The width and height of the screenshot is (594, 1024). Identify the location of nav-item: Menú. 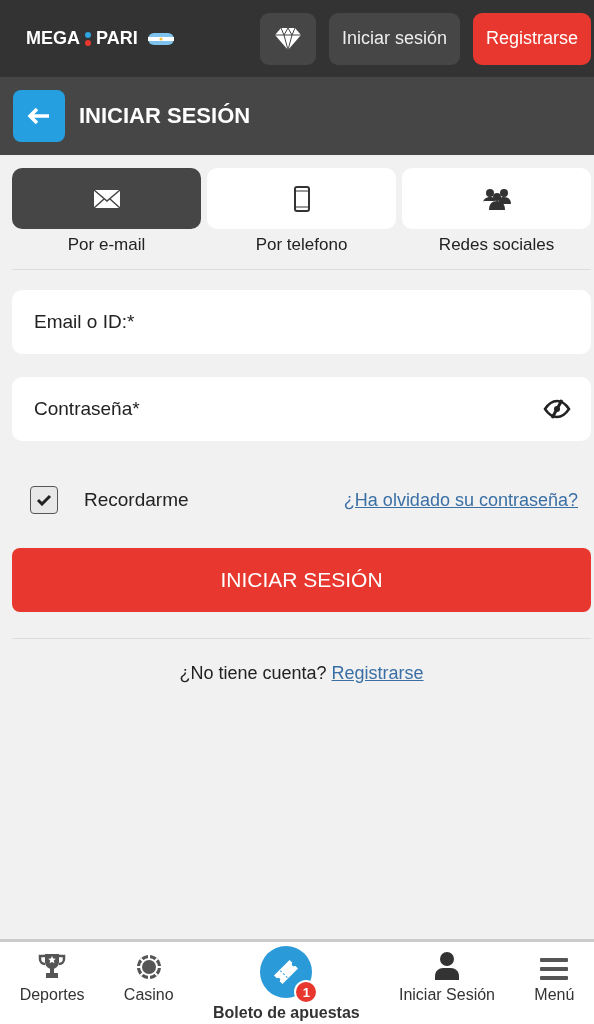
(554, 990).